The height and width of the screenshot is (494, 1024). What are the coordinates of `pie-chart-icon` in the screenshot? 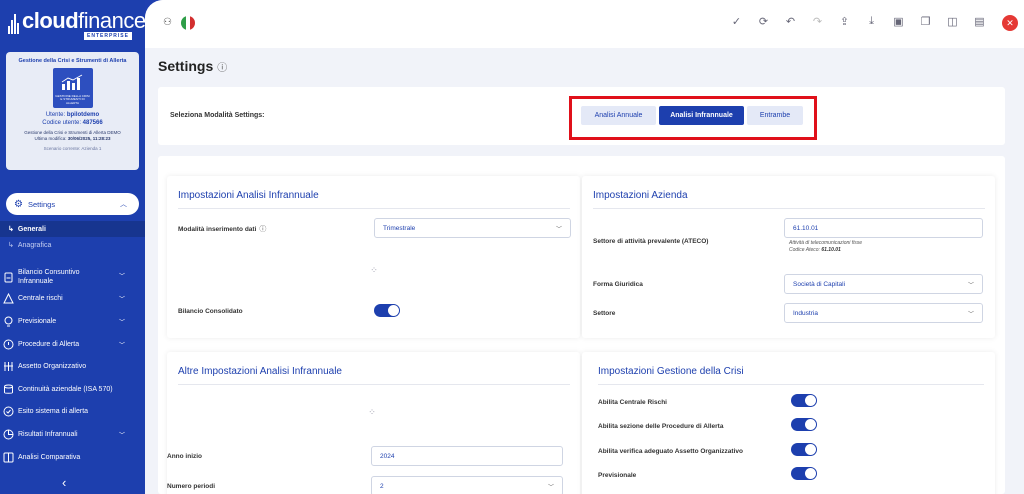 It's located at (8, 434).